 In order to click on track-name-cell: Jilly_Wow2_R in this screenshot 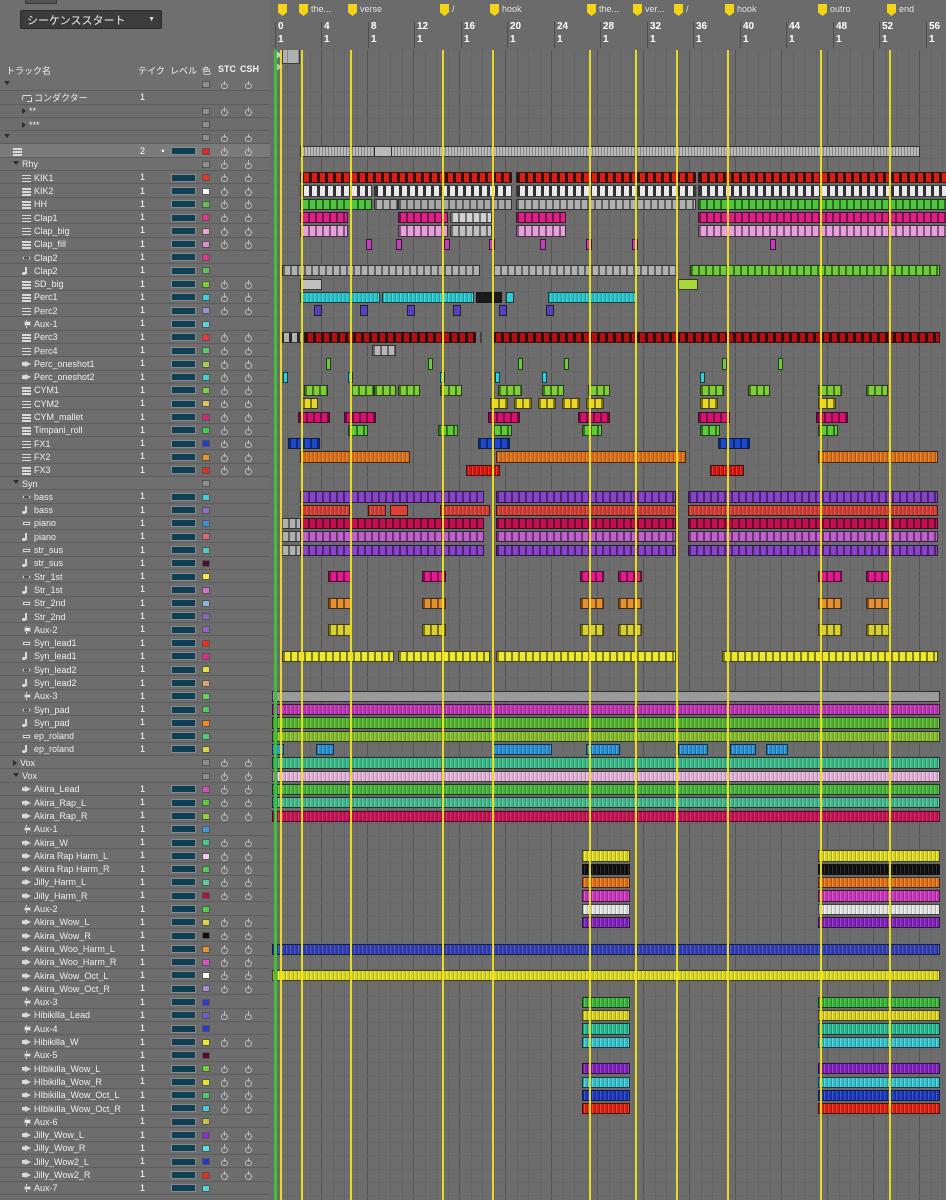, I will do `click(79, 1174)`.